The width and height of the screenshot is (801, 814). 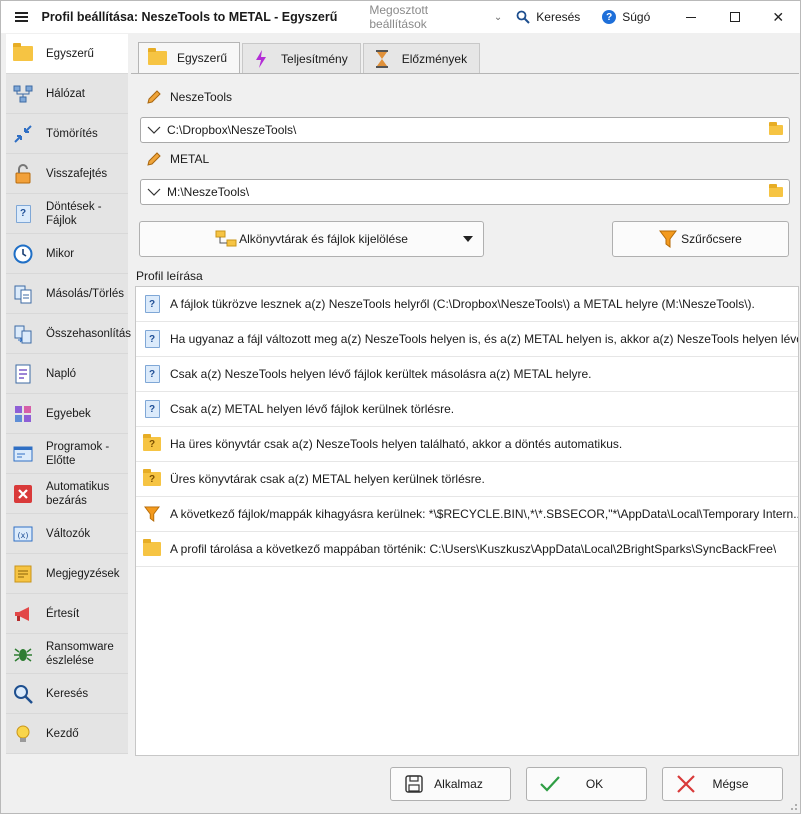 I want to click on decision-icon: ?, so click(x=23, y=214).